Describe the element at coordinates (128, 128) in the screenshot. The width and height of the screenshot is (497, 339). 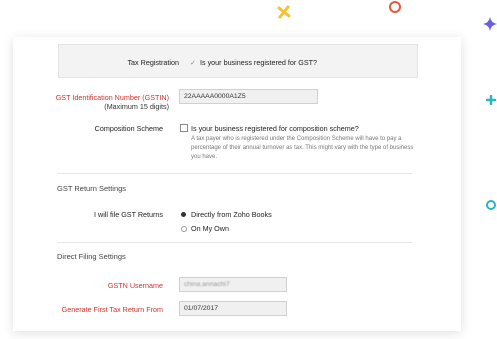
I see `composition-scheme-label: Composition Scheme` at that location.